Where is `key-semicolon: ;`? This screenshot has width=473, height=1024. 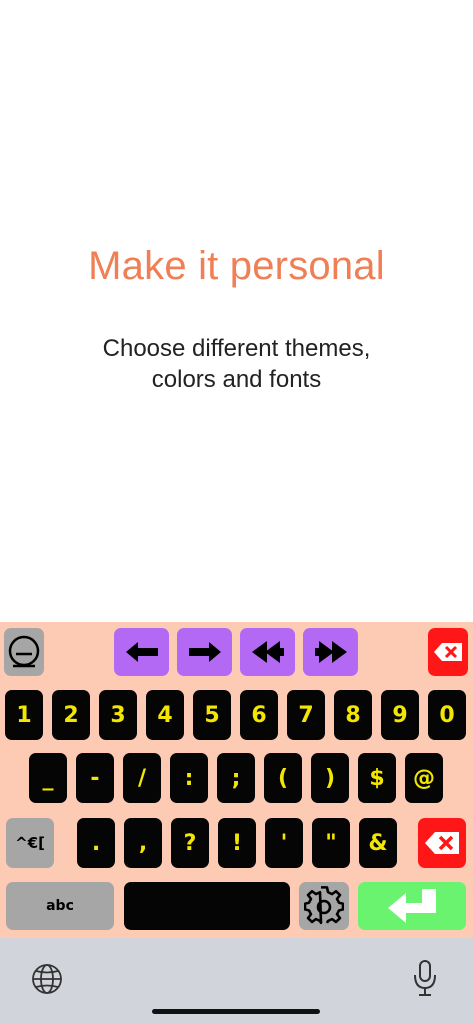
key-semicolon: ; is located at coordinates (236, 778).